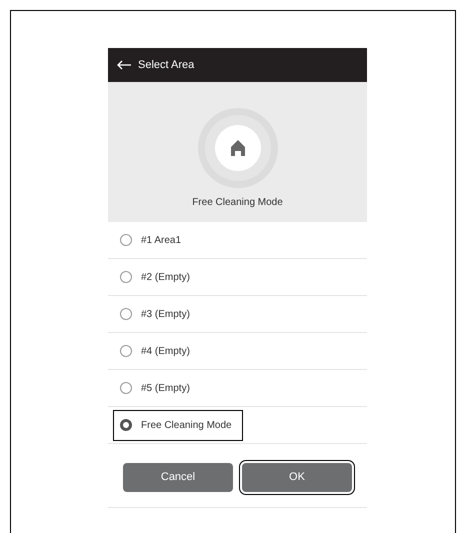 The image size is (463, 533). Describe the element at coordinates (178, 425) in the screenshot. I see `radio-option: Free Cleaning Mode` at that location.